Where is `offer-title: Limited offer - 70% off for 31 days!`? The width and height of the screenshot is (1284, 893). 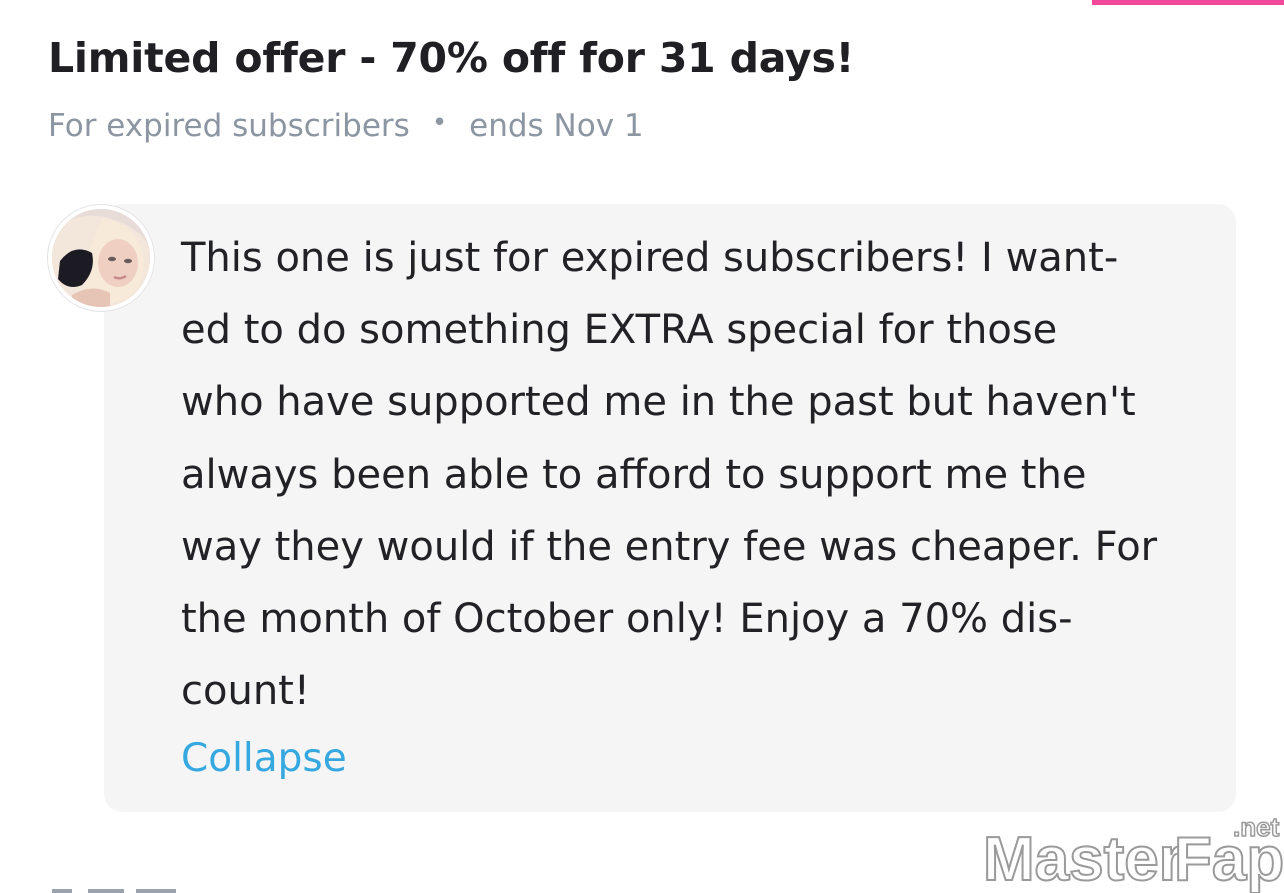
offer-title: Limited offer - 70% off for 31 days! is located at coordinates (451, 58).